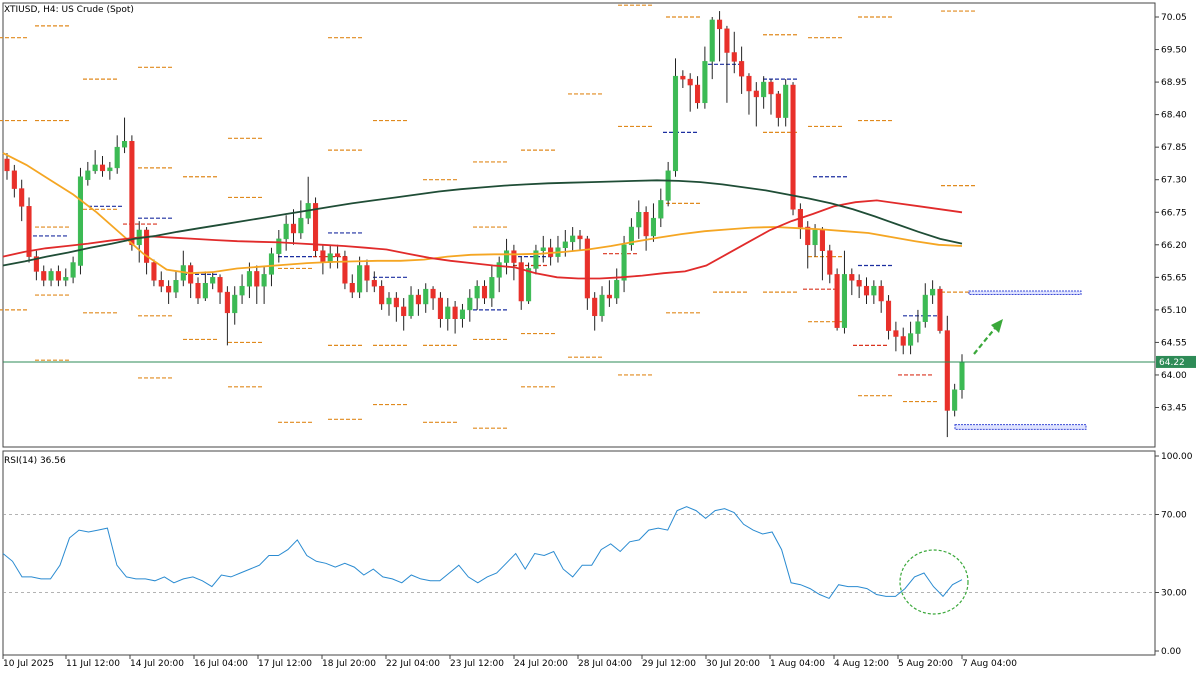 The height and width of the screenshot is (675, 1200). I want to click on price-zone, so click(1020, 427).